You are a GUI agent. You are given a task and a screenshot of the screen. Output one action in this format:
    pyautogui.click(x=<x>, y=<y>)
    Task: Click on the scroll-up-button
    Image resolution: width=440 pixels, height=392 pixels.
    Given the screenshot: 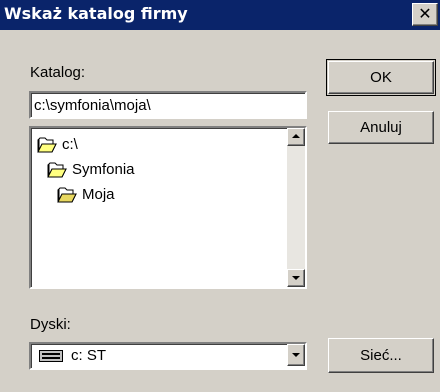 What is the action you would take?
    pyautogui.click(x=296, y=137)
    